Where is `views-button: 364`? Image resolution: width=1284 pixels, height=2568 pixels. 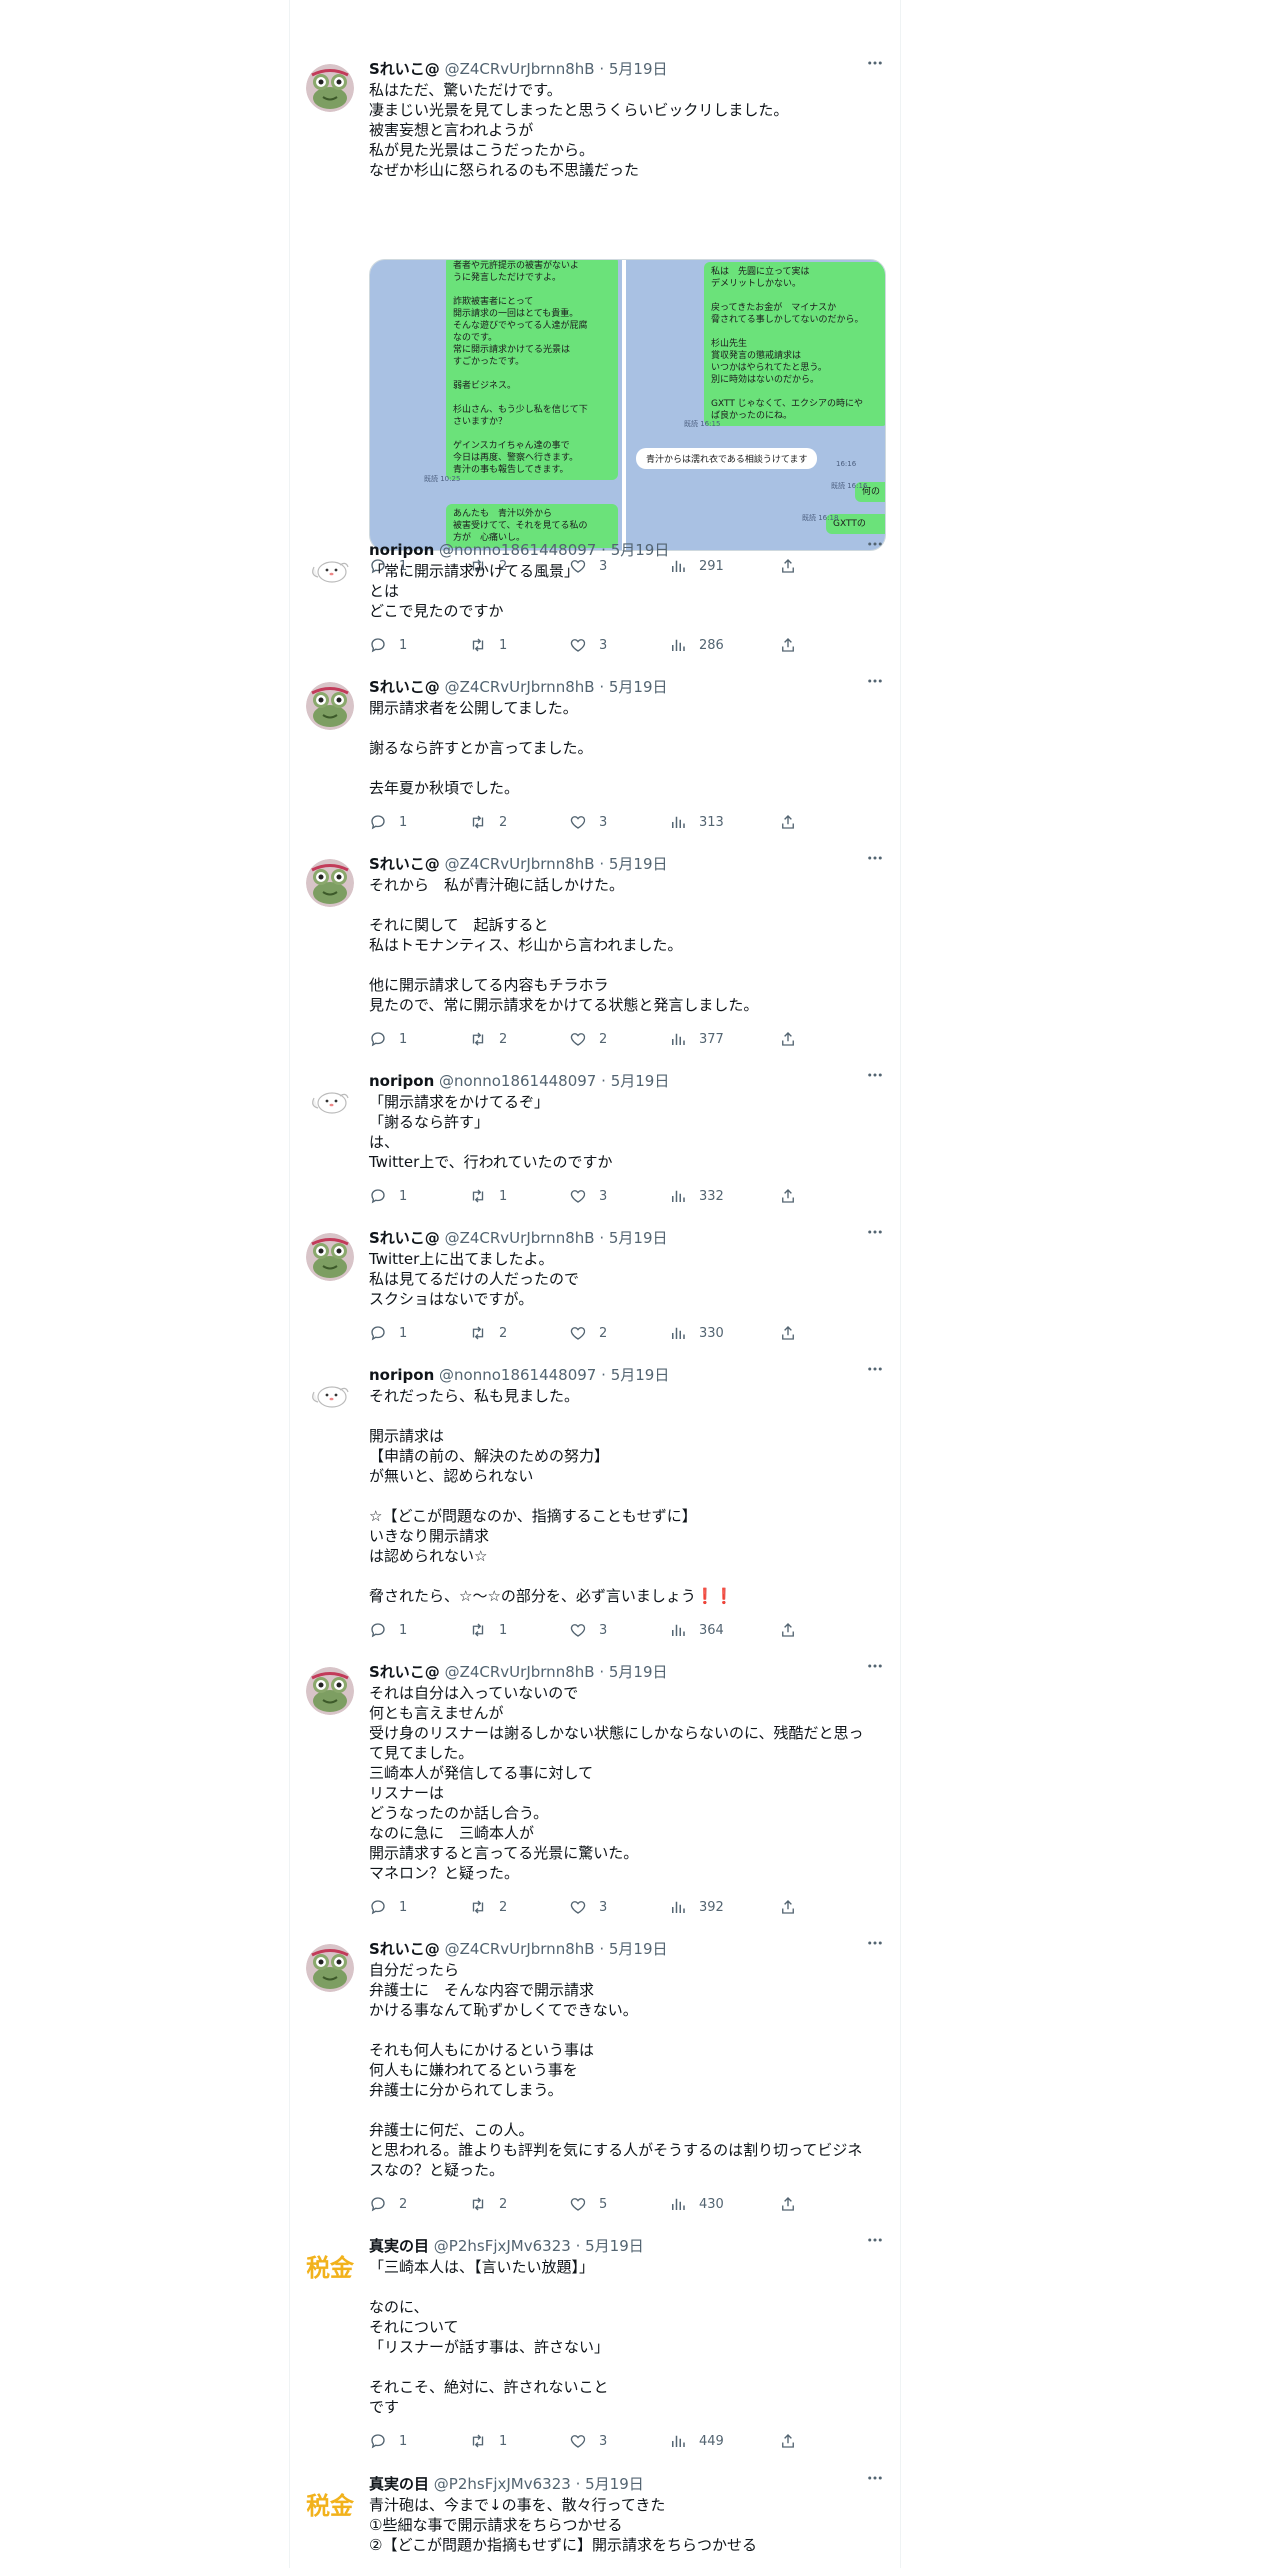 views-button: 364 is located at coordinates (696, 1630).